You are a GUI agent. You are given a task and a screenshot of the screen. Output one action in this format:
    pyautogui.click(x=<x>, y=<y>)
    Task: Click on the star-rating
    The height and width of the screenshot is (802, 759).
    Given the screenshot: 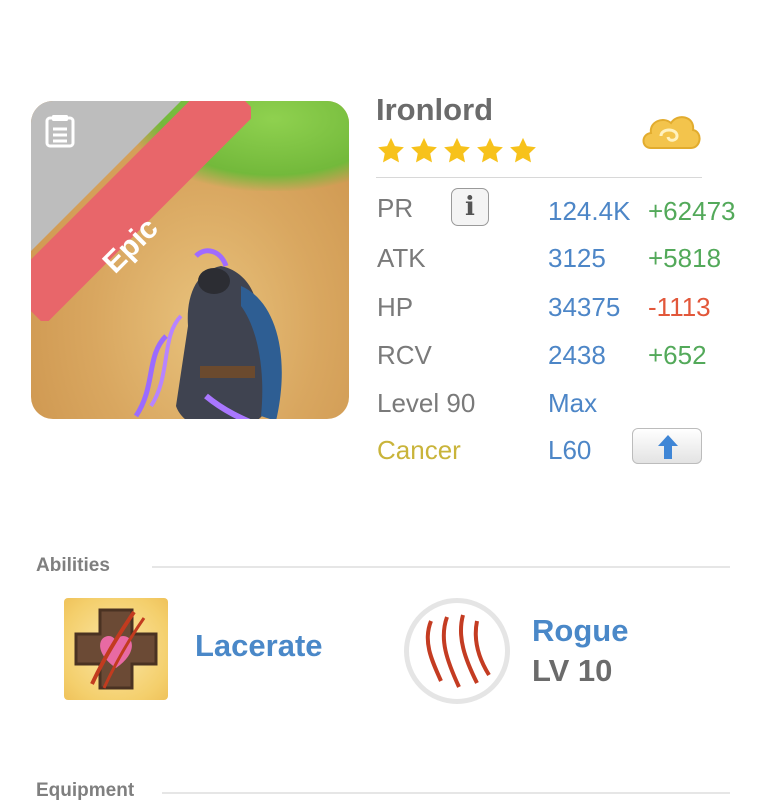 What is the action you would take?
    pyautogui.click(x=457, y=151)
    